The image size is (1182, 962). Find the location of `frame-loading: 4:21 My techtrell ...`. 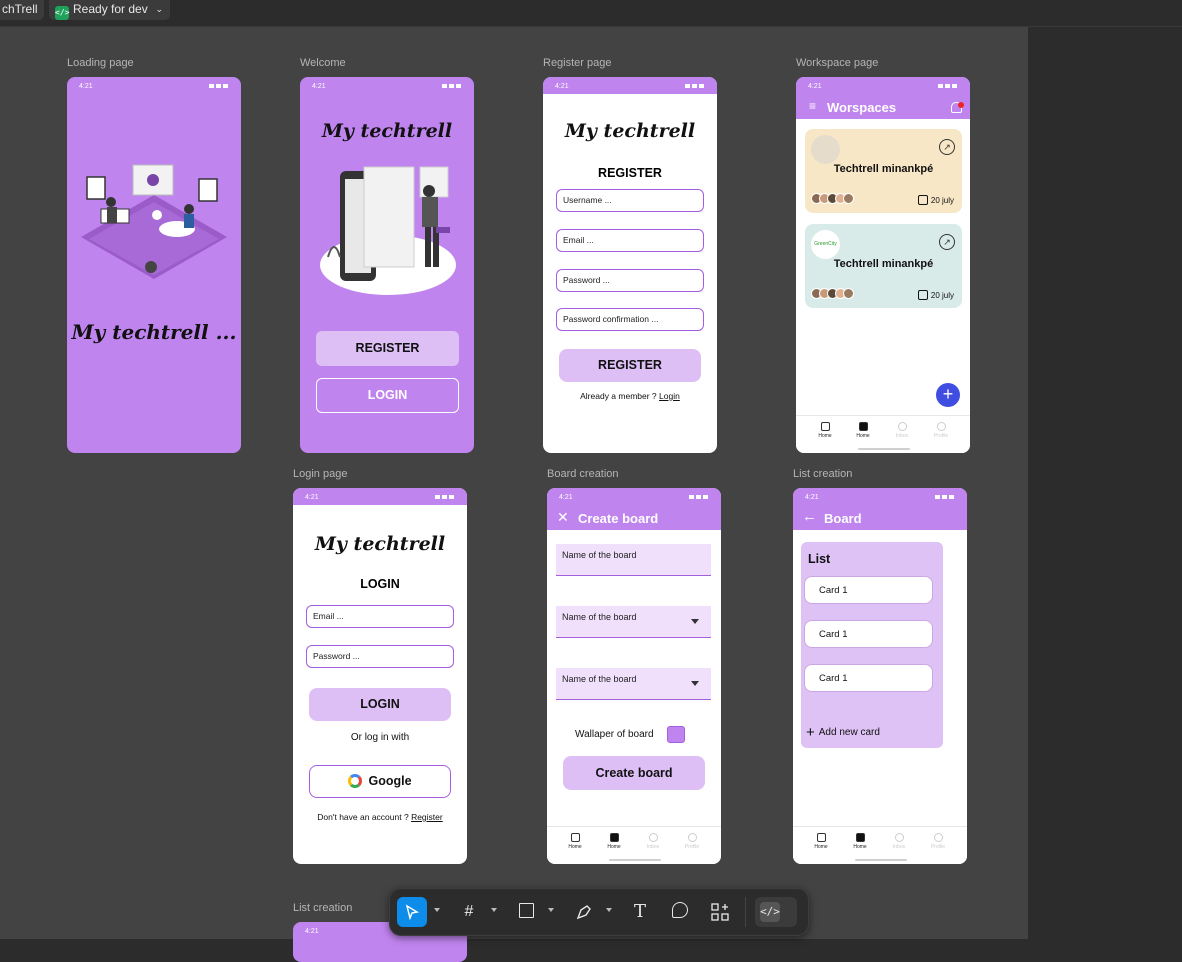

frame-loading: 4:21 My techtrell ... is located at coordinates (154, 265).